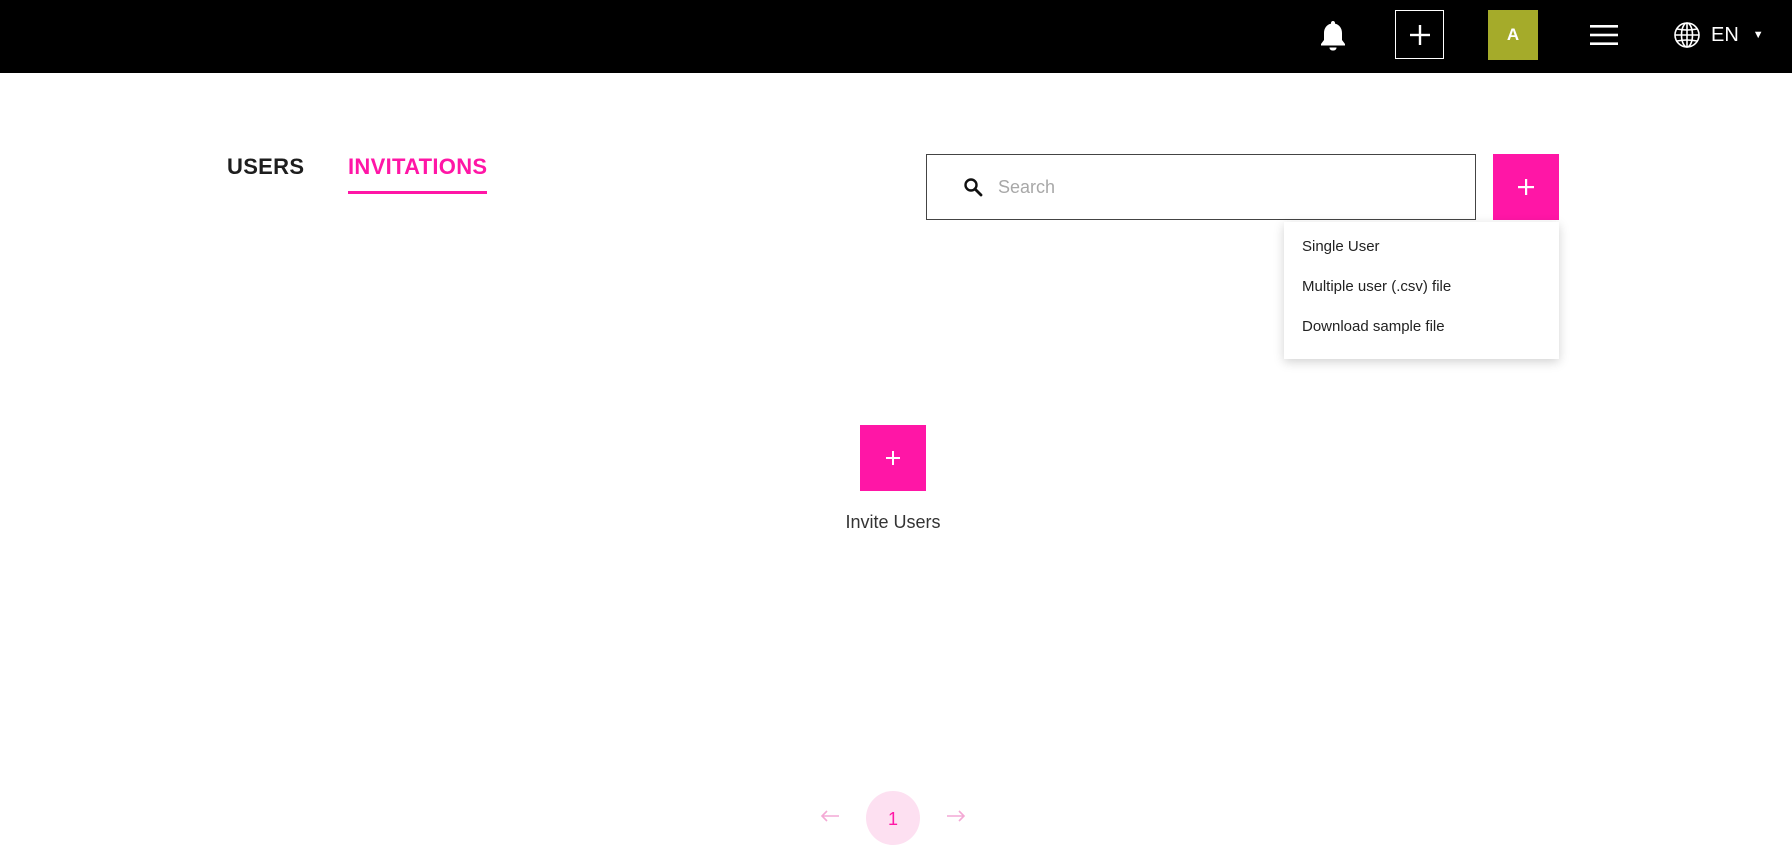 The image size is (1792, 845). I want to click on menu-item-multiple-users-csv: Multiple user (.csv) file, so click(1421, 297).